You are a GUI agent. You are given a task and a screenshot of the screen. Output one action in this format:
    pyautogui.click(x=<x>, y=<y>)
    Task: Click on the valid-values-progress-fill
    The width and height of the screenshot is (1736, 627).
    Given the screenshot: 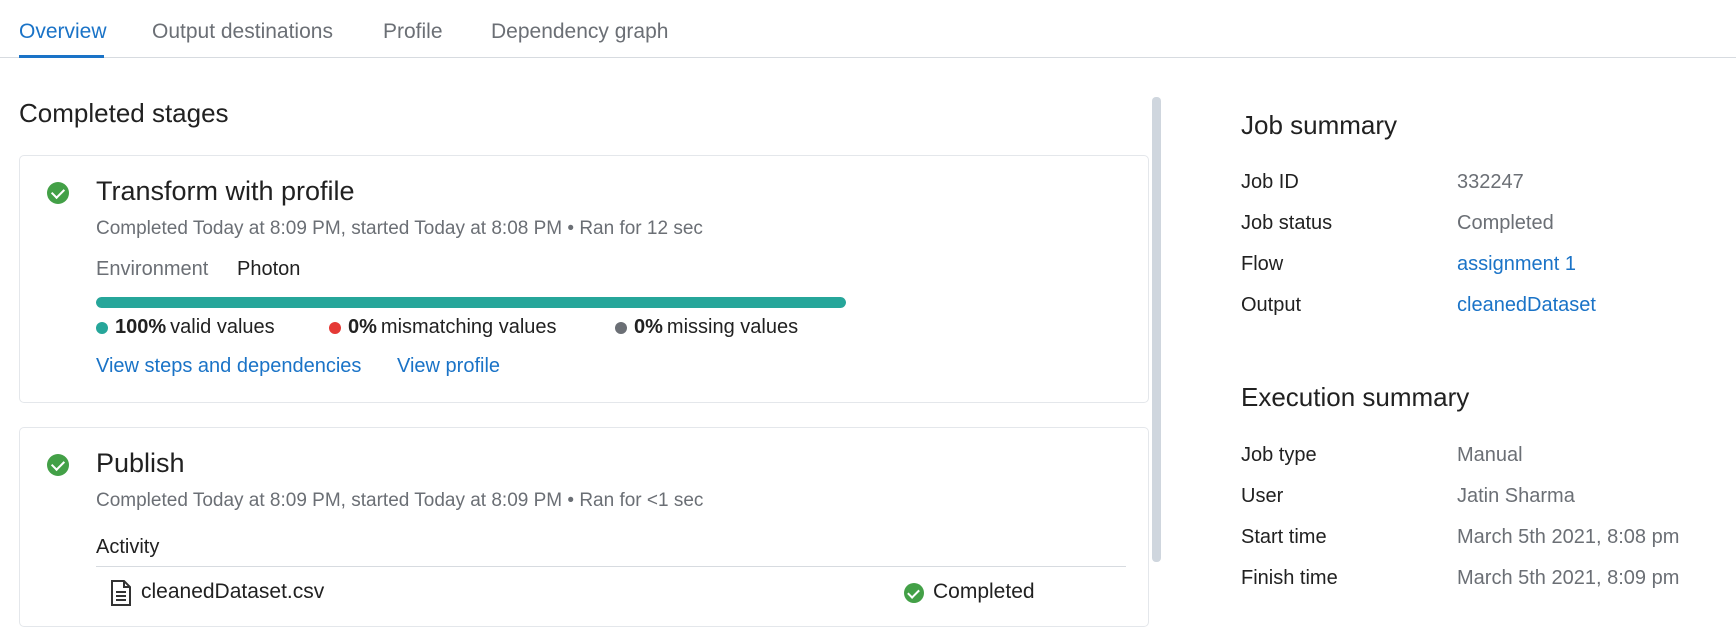 What is the action you would take?
    pyautogui.click(x=471, y=302)
    